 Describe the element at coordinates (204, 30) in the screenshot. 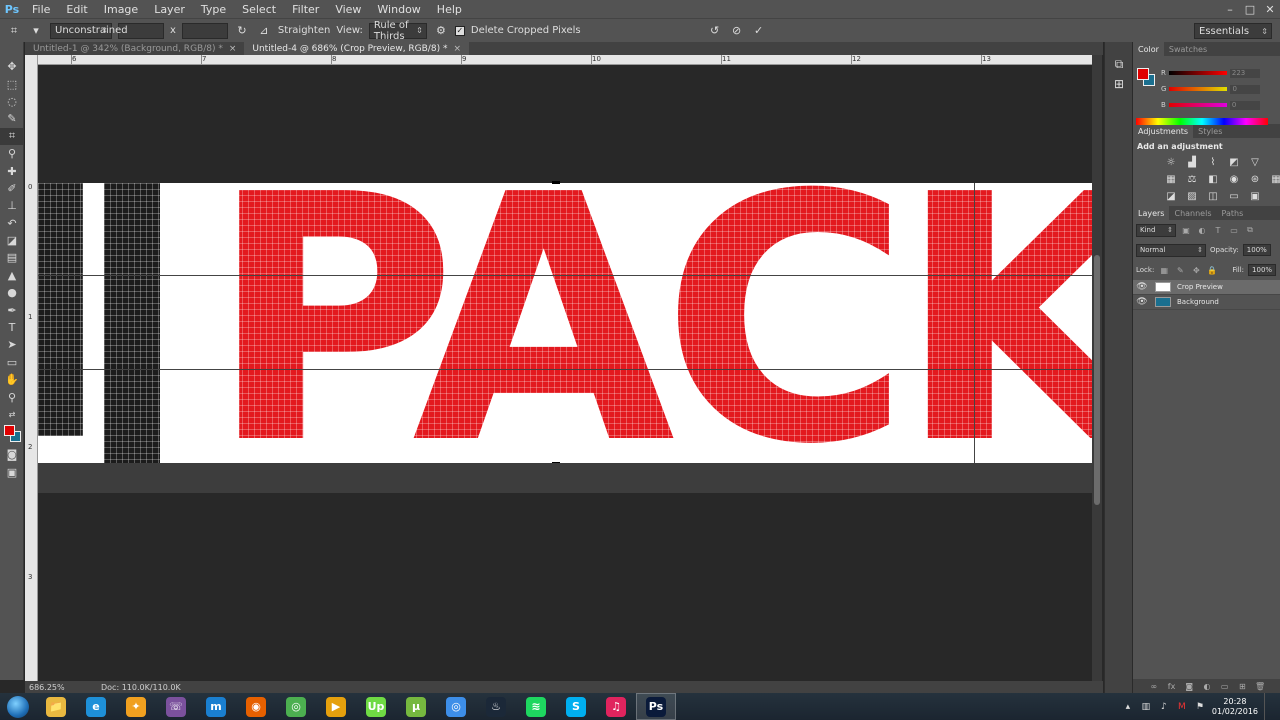

I see `height-field` at that location.